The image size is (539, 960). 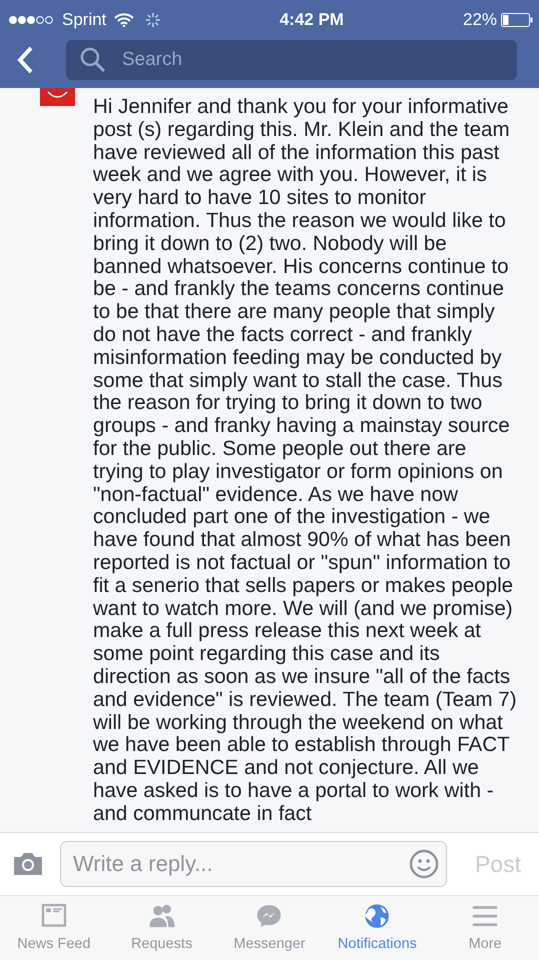 I want to click on smiley-icon, so click(x=423, y=864).